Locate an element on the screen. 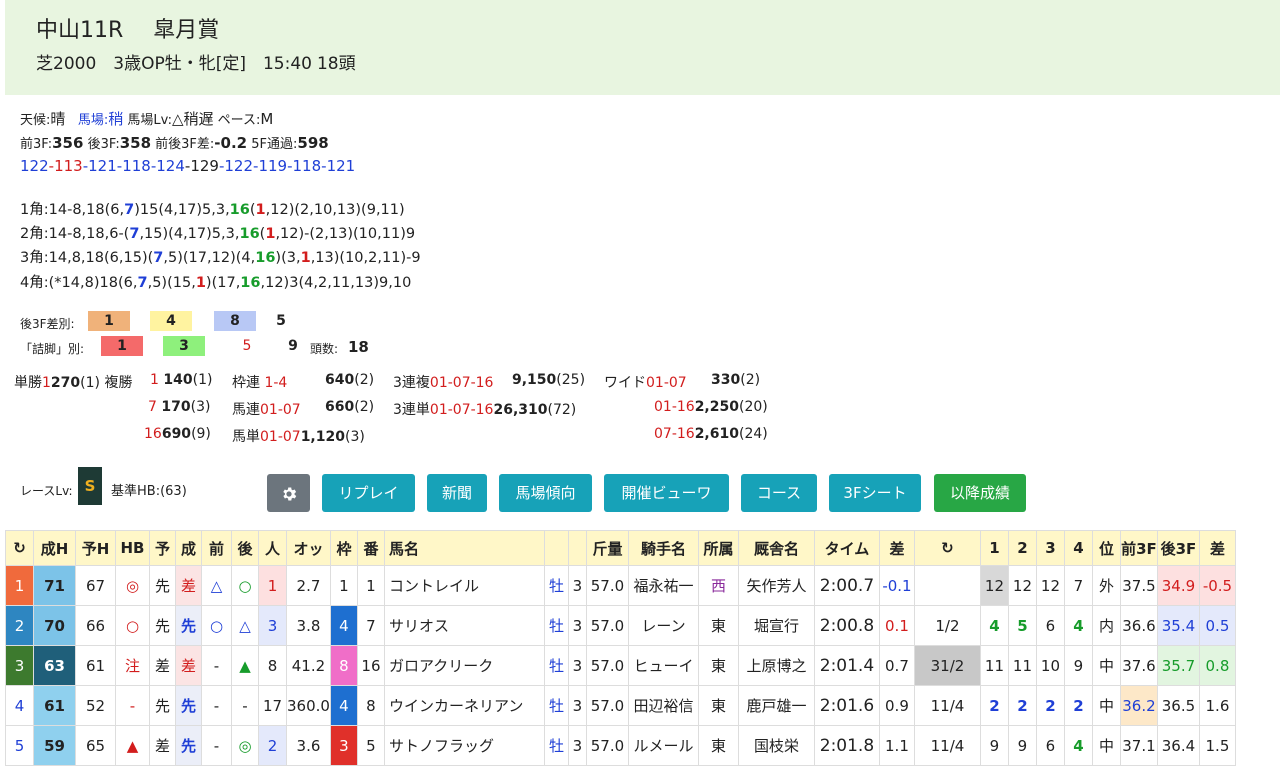 This screenshot has height=768, width=1280. table-cell: ▲ is located at coordinates (245, 665).